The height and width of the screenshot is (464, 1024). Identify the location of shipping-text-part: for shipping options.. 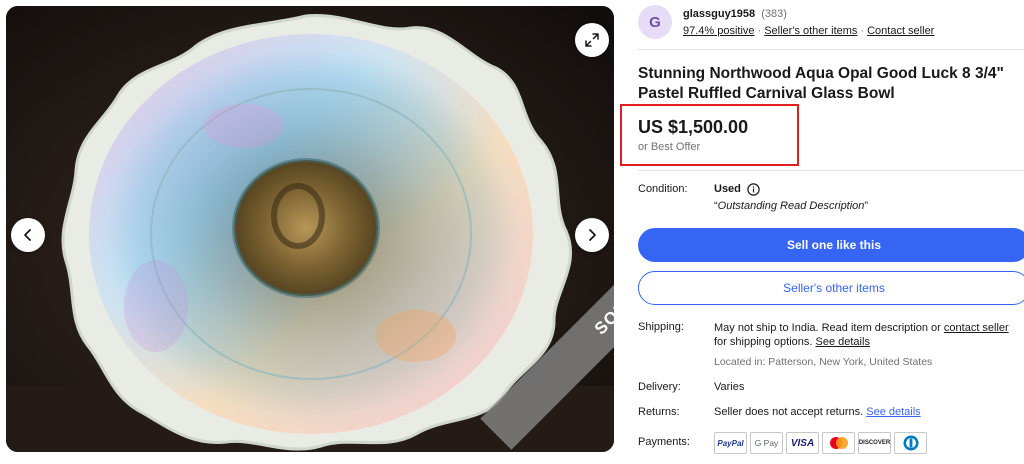
(765, 342).